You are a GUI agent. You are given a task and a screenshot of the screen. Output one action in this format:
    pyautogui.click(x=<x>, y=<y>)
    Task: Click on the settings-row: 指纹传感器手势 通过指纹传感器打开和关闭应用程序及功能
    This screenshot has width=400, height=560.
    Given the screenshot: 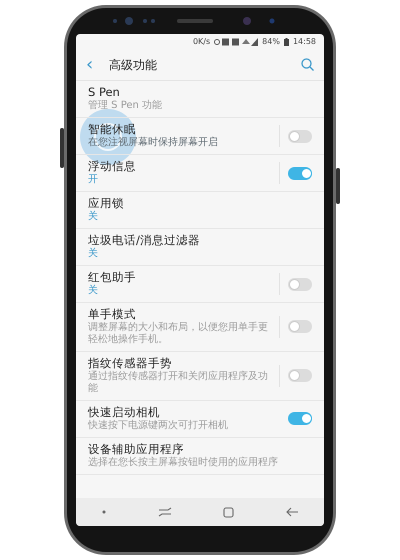 What is the action you would take?
    pyautogui.click(x=200, y=376)
    